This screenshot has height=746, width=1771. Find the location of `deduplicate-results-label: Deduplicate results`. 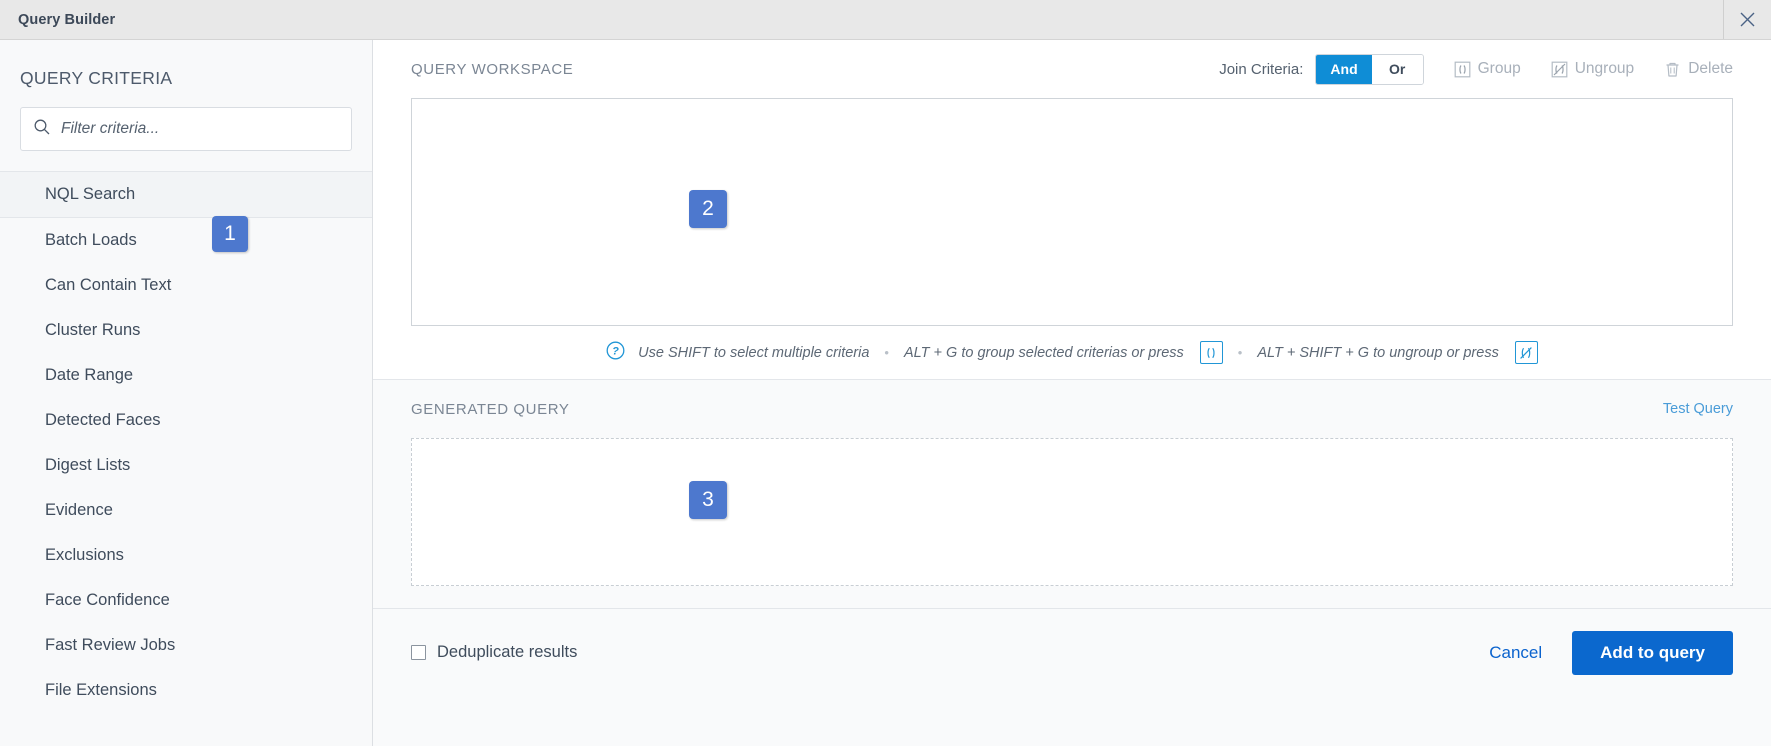

deduplicate-results-label: Deduplicate results is located at coordinates (507, 652).